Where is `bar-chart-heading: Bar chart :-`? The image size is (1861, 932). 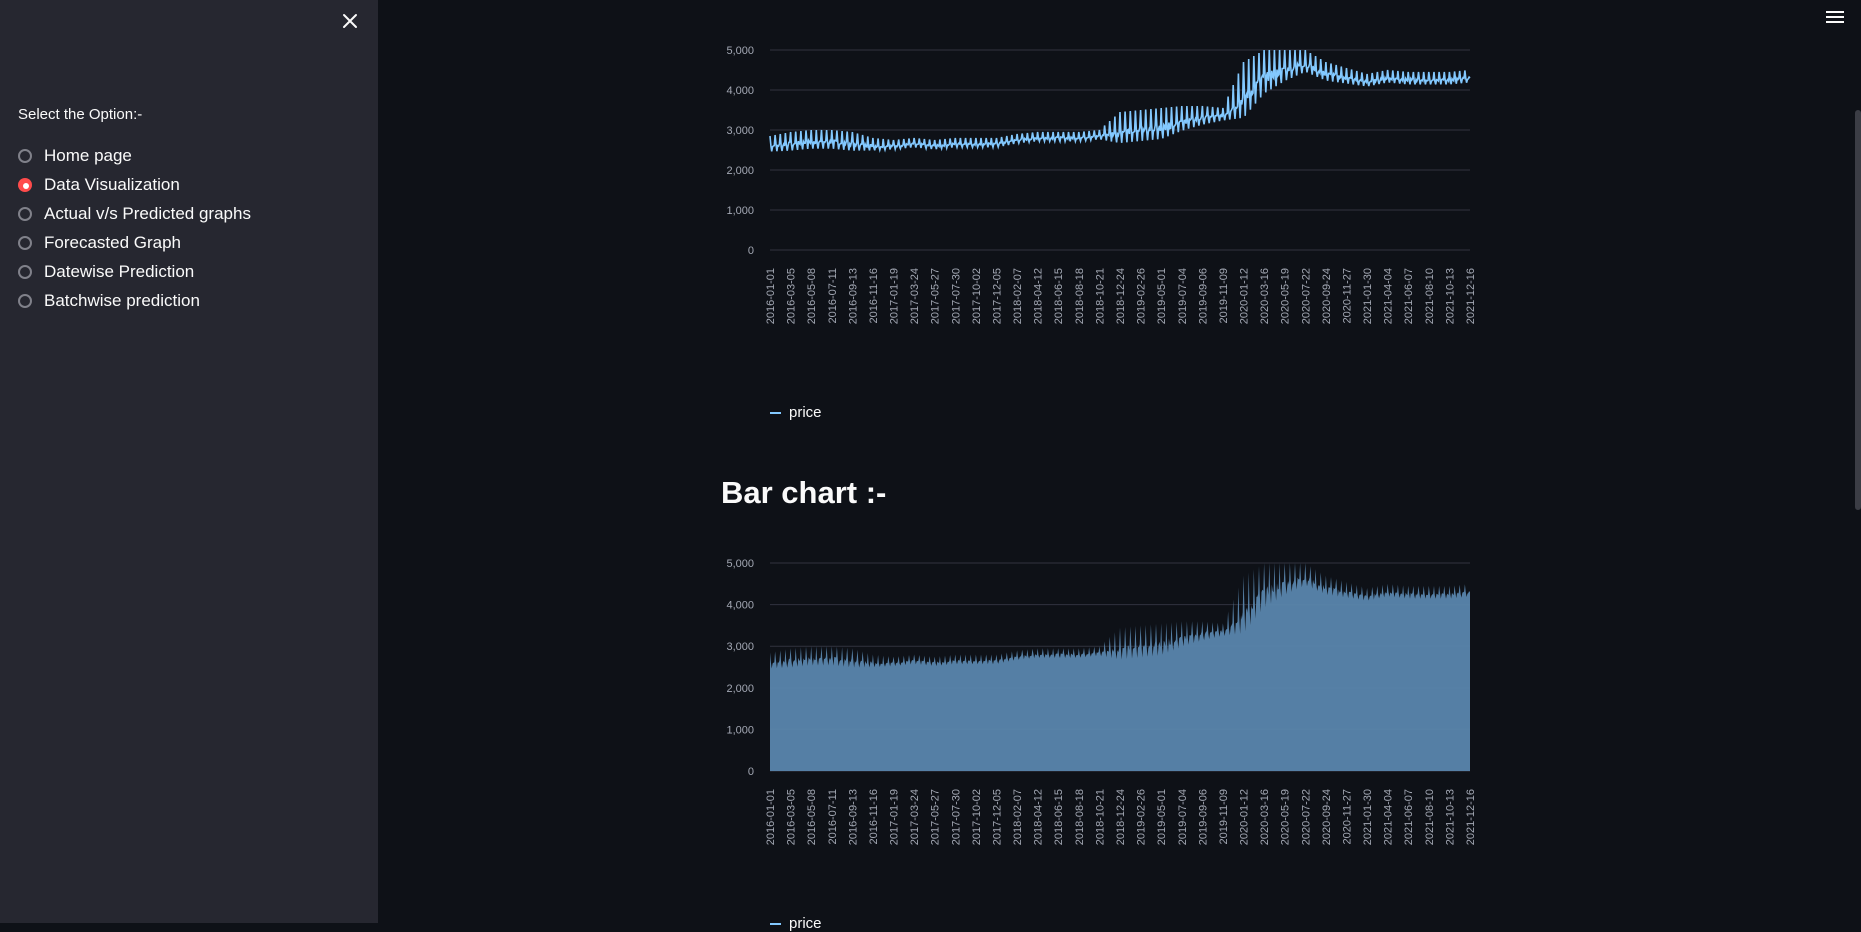
bar-chart-heading: Bar chart :- is located at coordinates (804, 492).